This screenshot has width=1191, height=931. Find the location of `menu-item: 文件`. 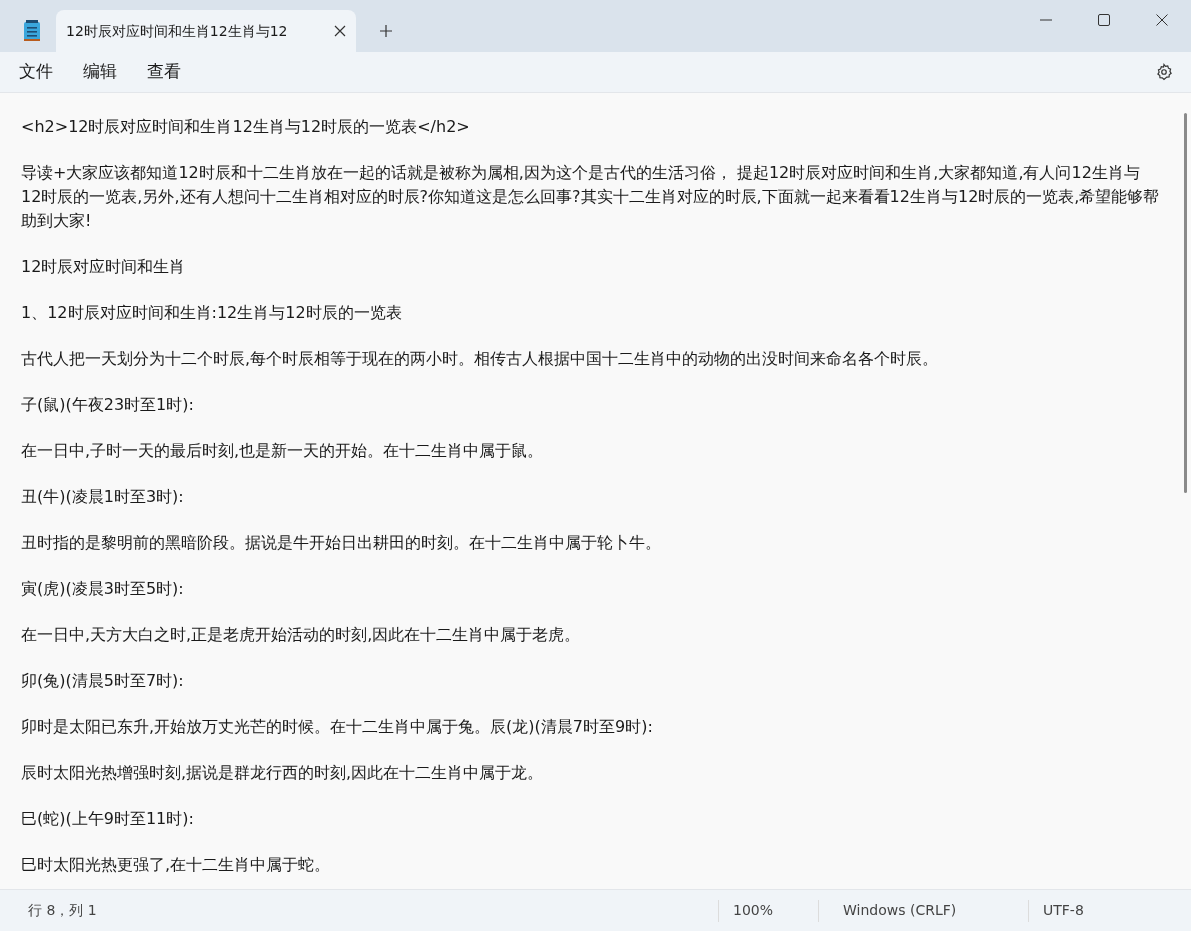

menu-item: 文件 is located at coordinates (36, 72).